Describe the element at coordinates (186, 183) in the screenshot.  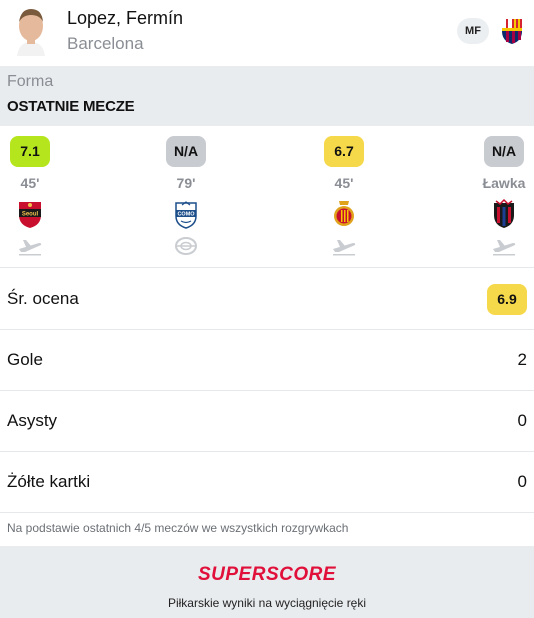
I see `match-minutes: 79'` at that location.